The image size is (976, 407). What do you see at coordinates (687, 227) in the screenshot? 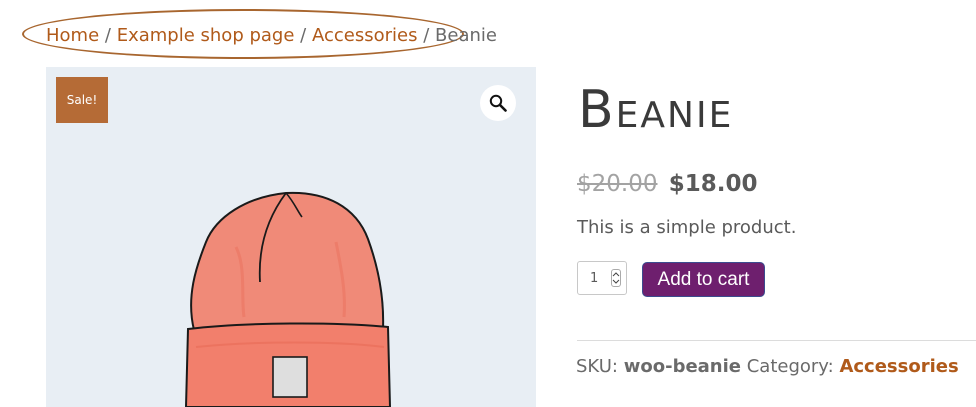
I see `product-short-description: This is a simple product.` at bounding box center [687, 227].